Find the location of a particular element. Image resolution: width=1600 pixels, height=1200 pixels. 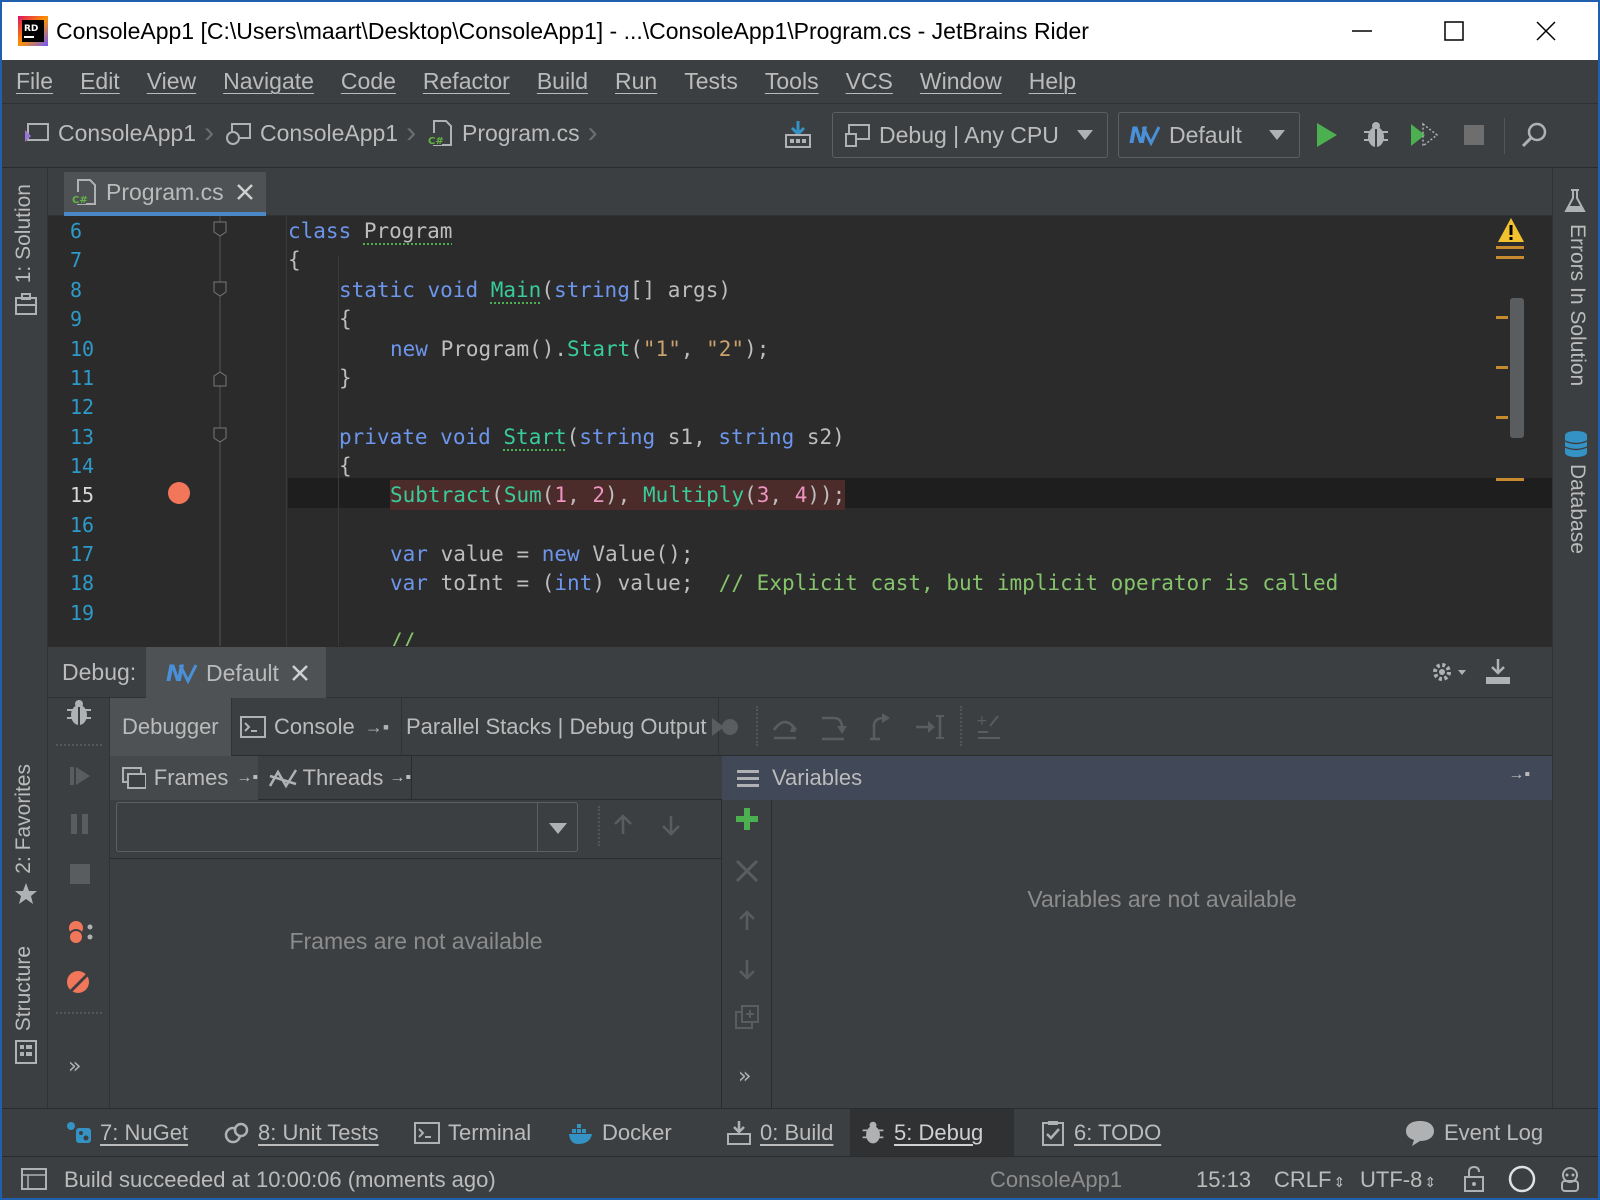

console-icon is located at coordinates (253, 727).